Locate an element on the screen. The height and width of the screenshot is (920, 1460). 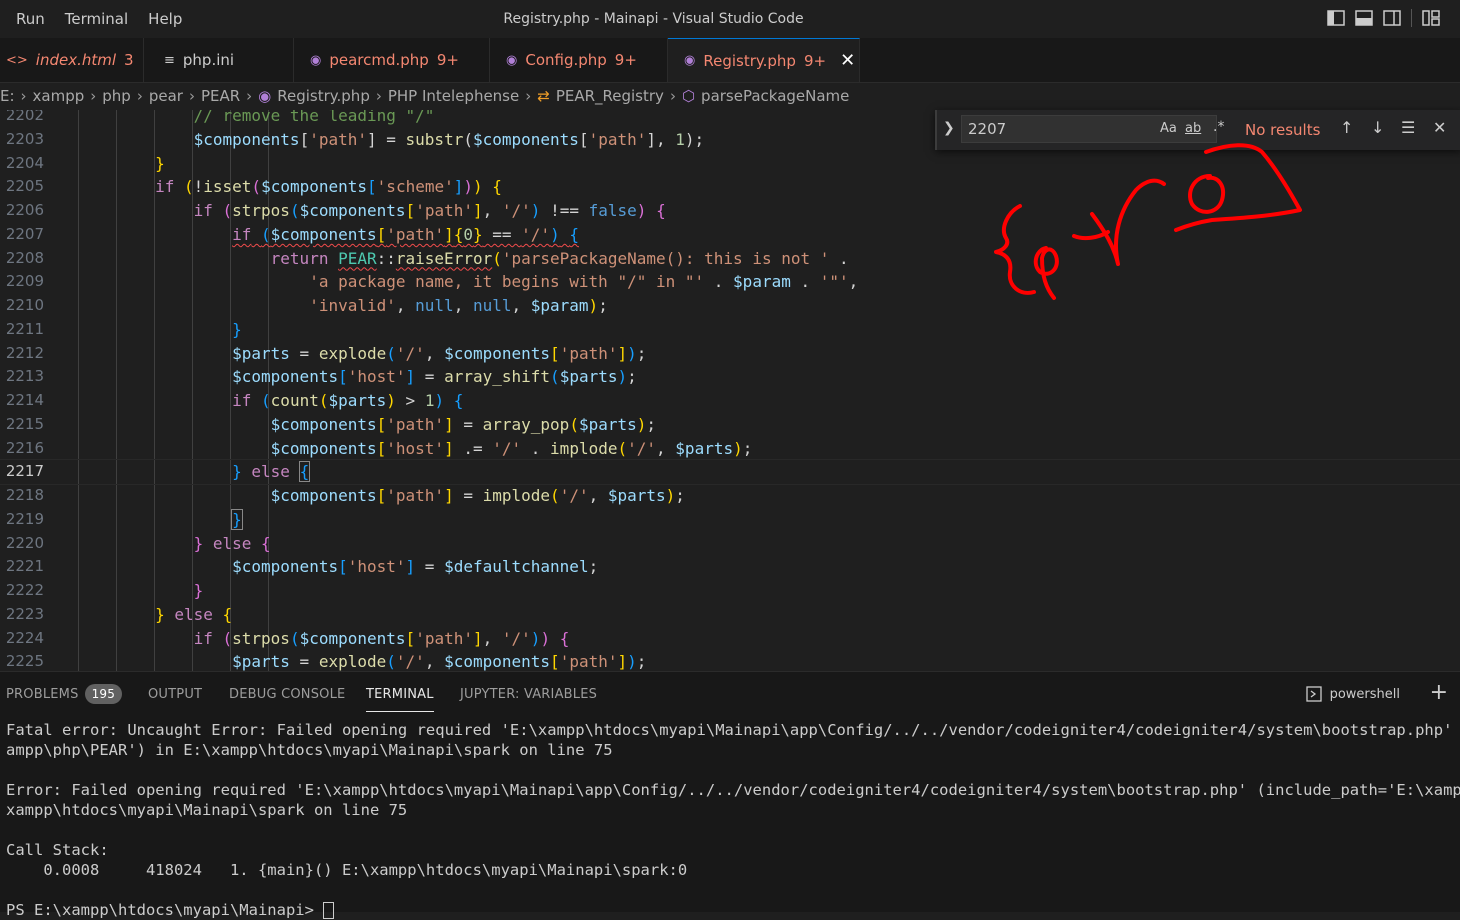
code-line: 2214 if (count($parts) > 1) { is located at coordinates (730, 401).